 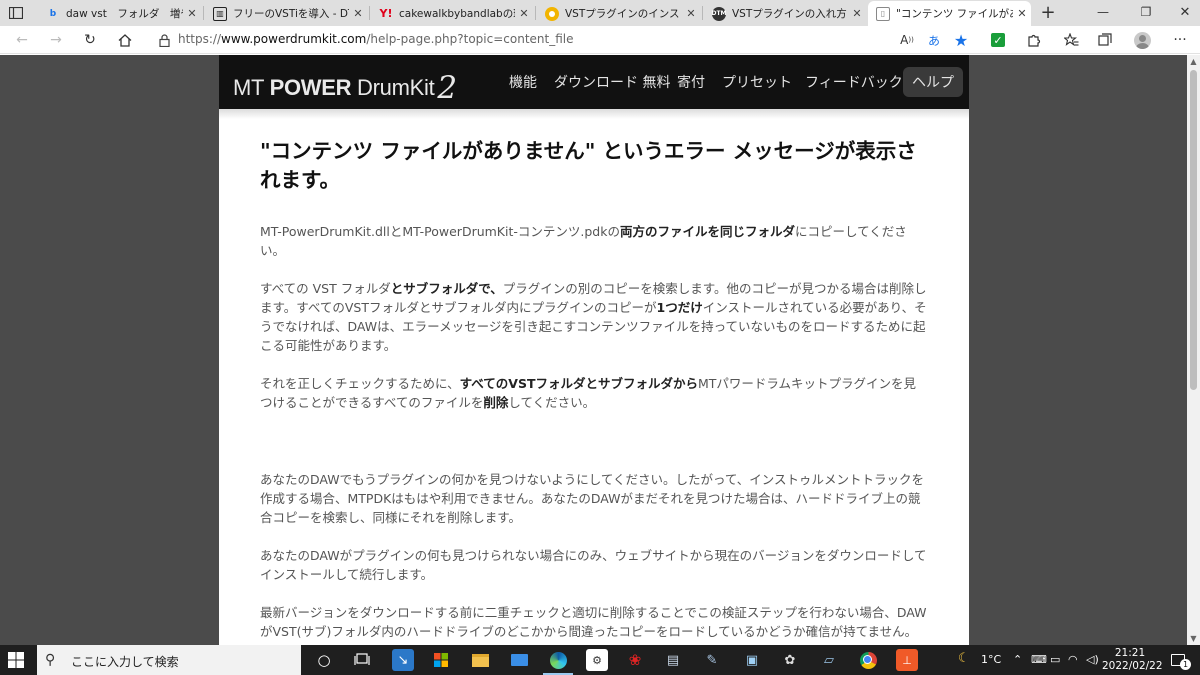 What do you see at coordinates (961, 40) in the screenshot?
I see `favorite-star-icon: ★` at bounding box center [961, 40].